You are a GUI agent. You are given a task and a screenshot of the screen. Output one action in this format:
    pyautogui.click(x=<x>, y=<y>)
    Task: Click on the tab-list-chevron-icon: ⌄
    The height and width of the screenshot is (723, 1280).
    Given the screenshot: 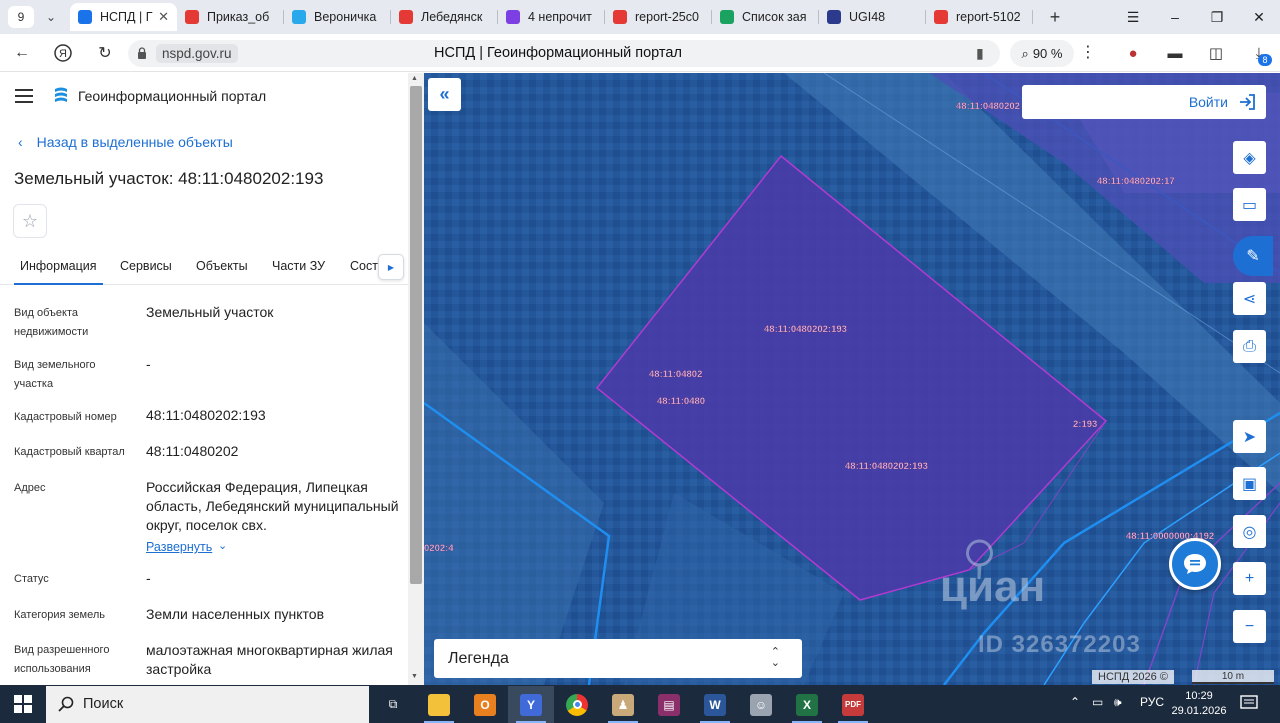 What is the action you would take?
    pyautogui.click(x=51, y=17)
    